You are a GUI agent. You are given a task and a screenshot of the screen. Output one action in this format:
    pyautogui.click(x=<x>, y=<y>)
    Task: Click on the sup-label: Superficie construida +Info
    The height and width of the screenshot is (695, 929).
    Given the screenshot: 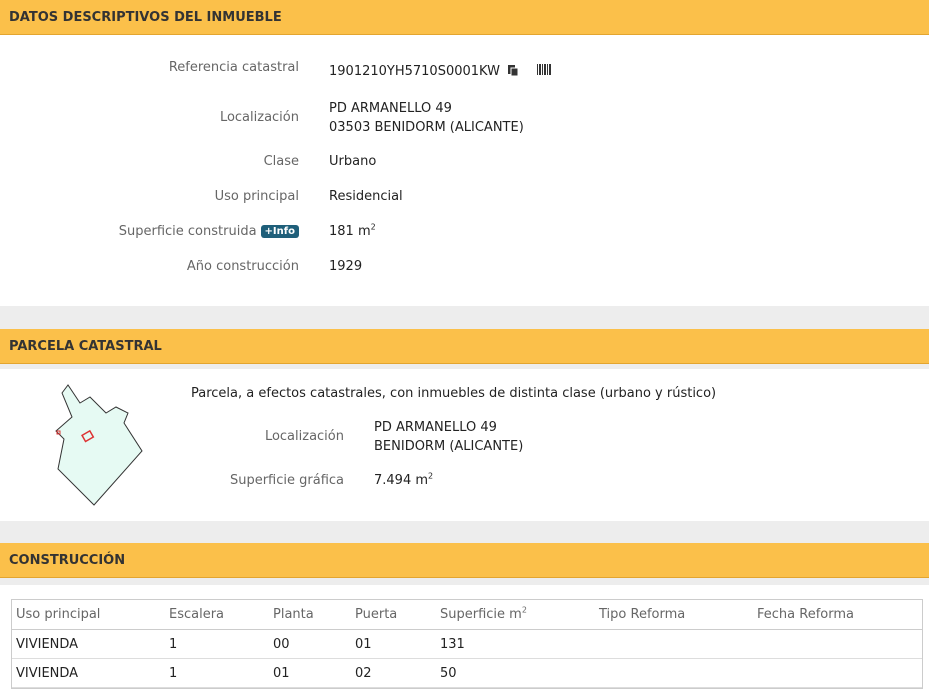 What is the action you would take?
    pyautogui.click(x=209, y=231)
    